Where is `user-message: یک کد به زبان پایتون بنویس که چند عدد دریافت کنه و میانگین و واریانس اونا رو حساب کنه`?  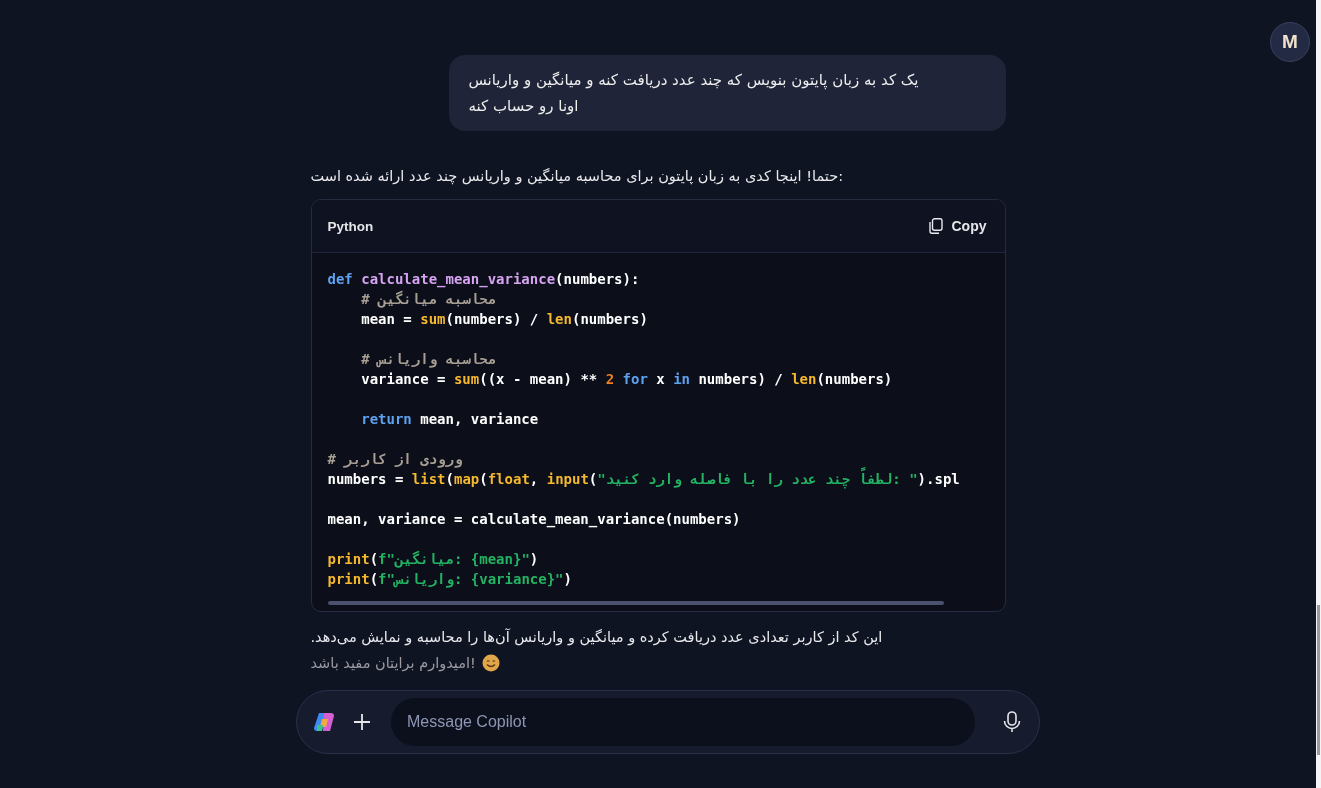 user-message: یک کد به زبان پایتون بنویس که چند عدد دریافت کنه و میانگین و واریانس اونا رو حساب کنه is located at coordinates (727, 93).